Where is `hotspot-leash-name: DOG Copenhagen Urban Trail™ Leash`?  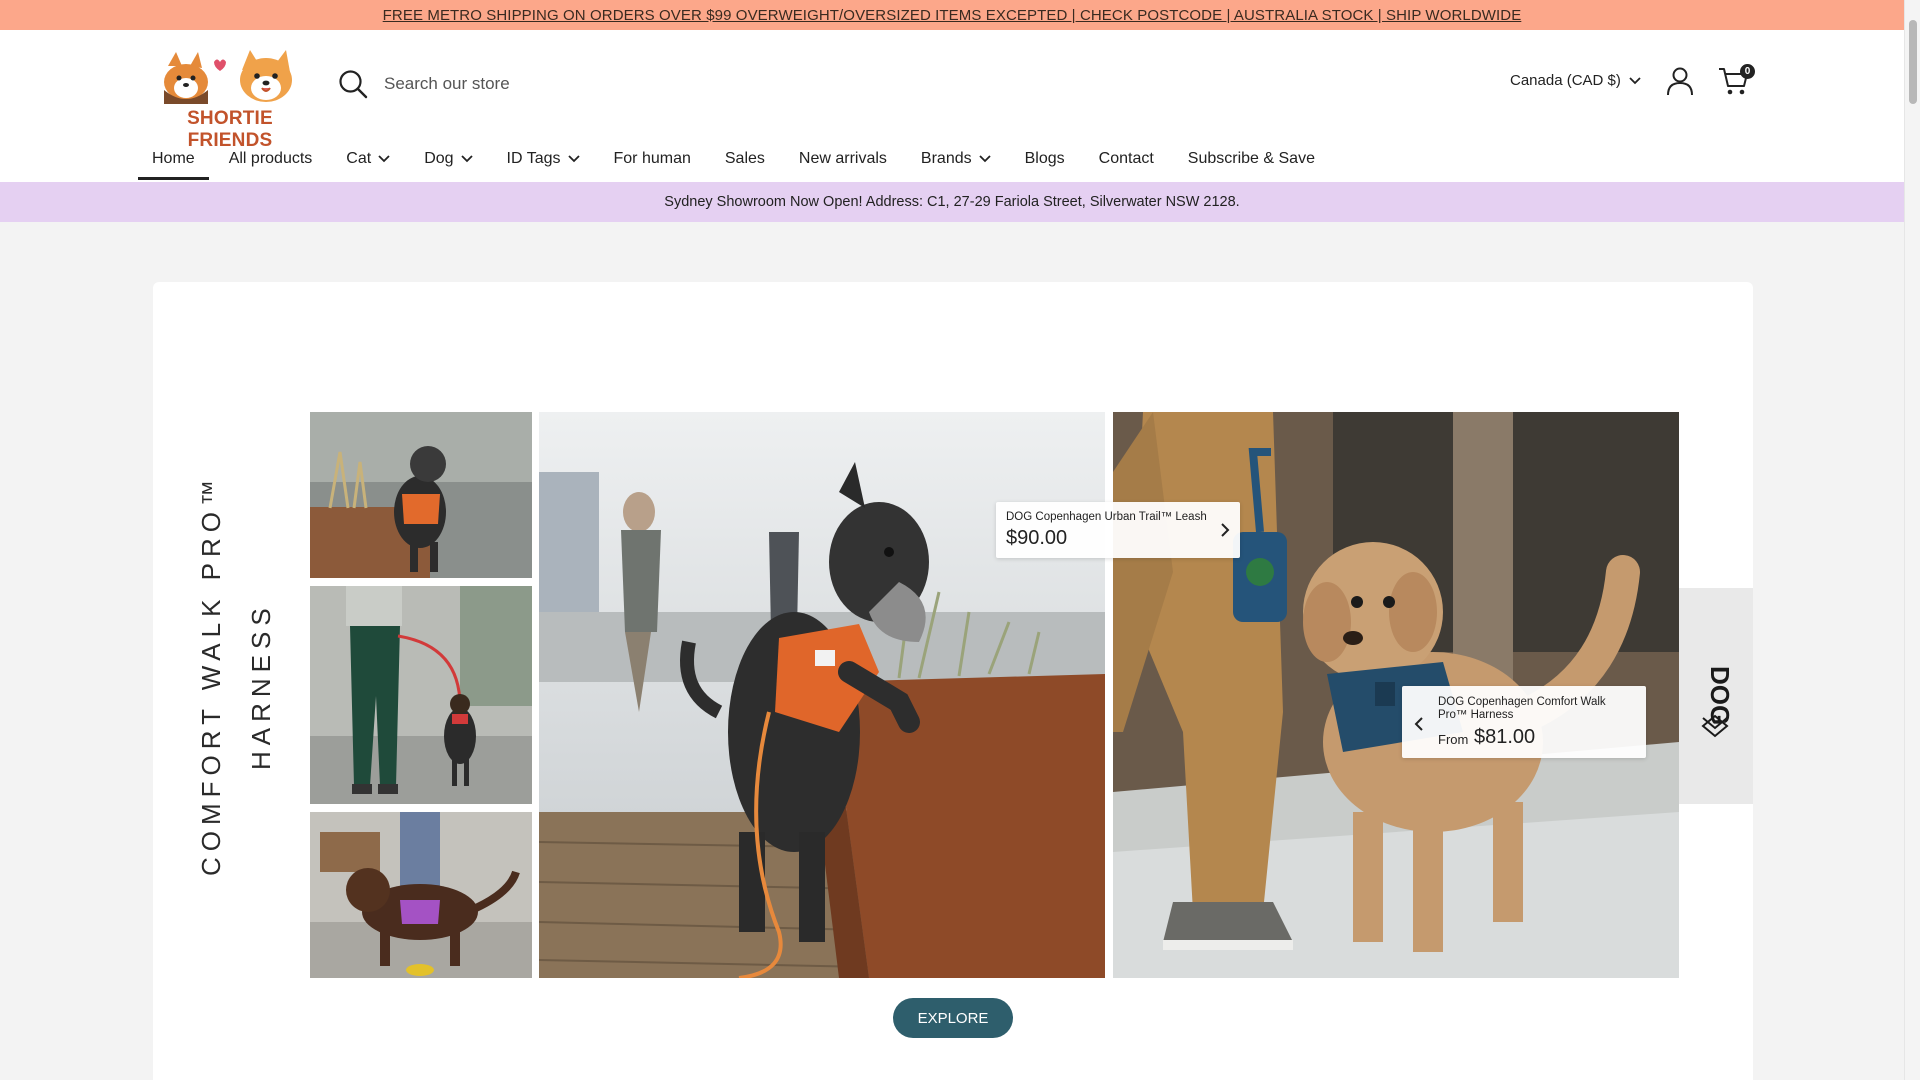
hotspot-leash-name: DOG Copenhagen Urban Trail™ Leash is located at coordinates (1106, 517).